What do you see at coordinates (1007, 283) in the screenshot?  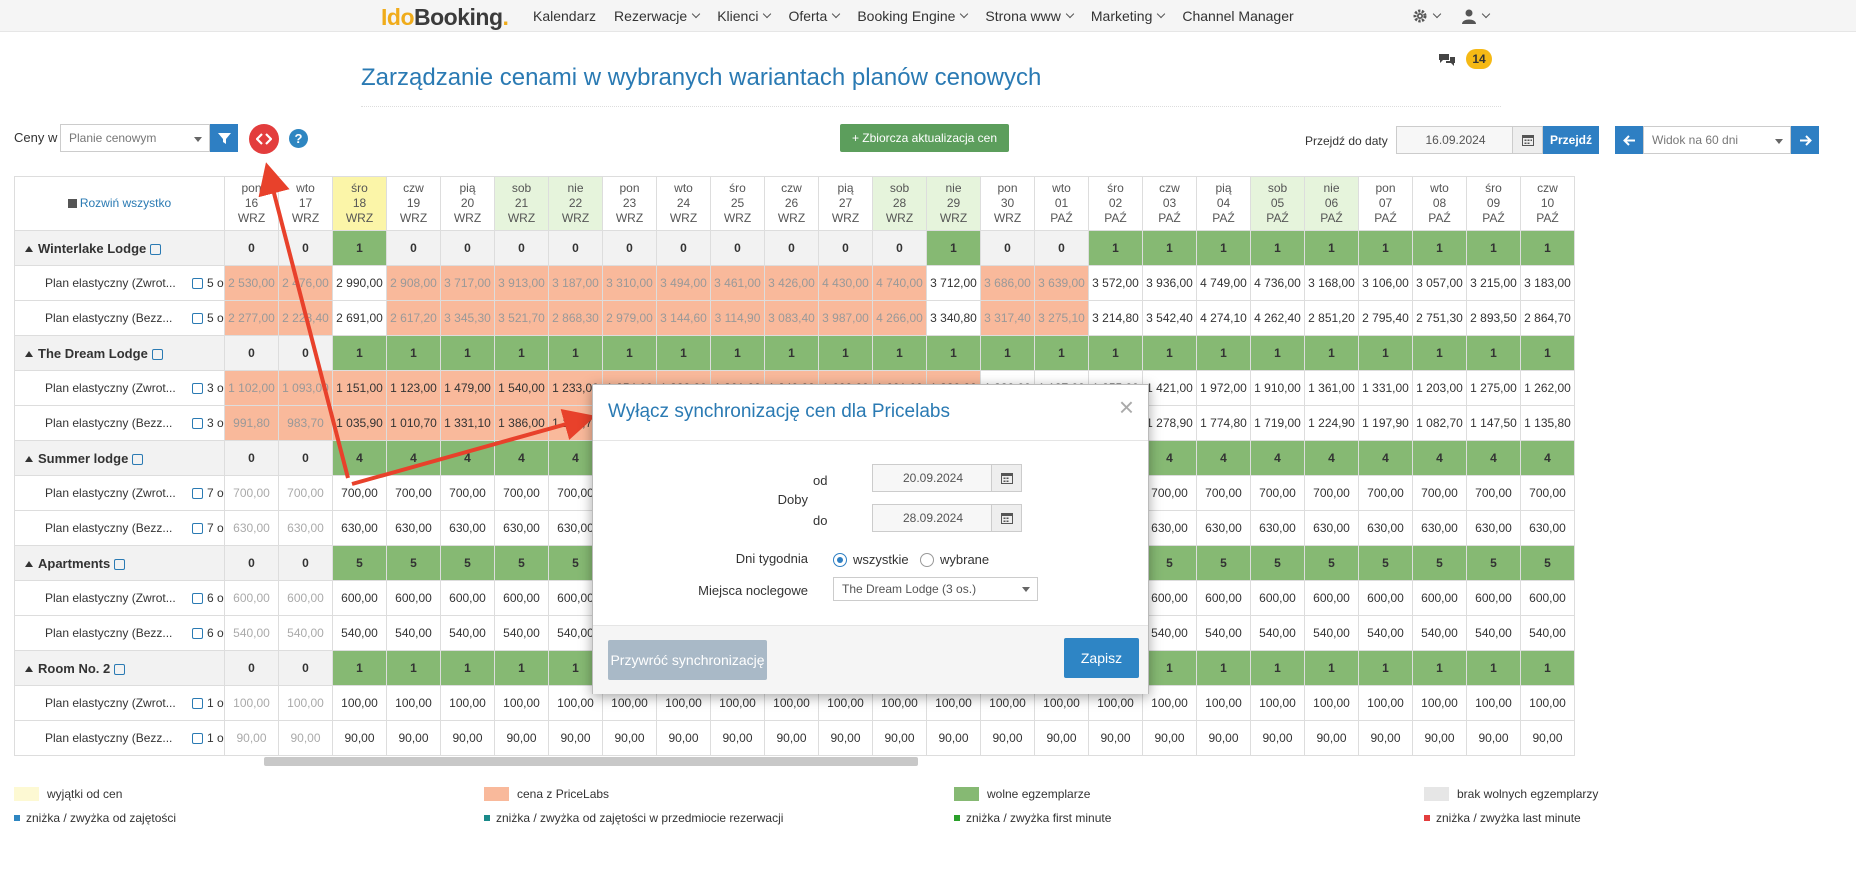 I see `price-cell: 3 686,00` at bounding box center [1007, 283].